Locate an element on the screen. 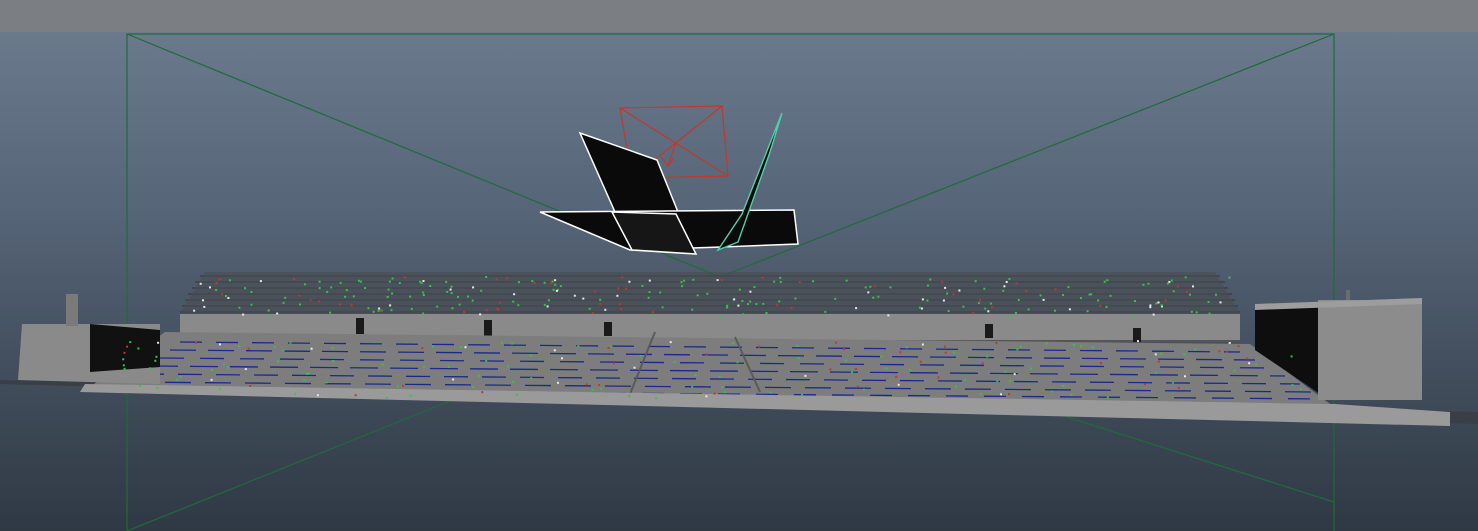  plane-tilted-left is located at coordinates (629, 172).